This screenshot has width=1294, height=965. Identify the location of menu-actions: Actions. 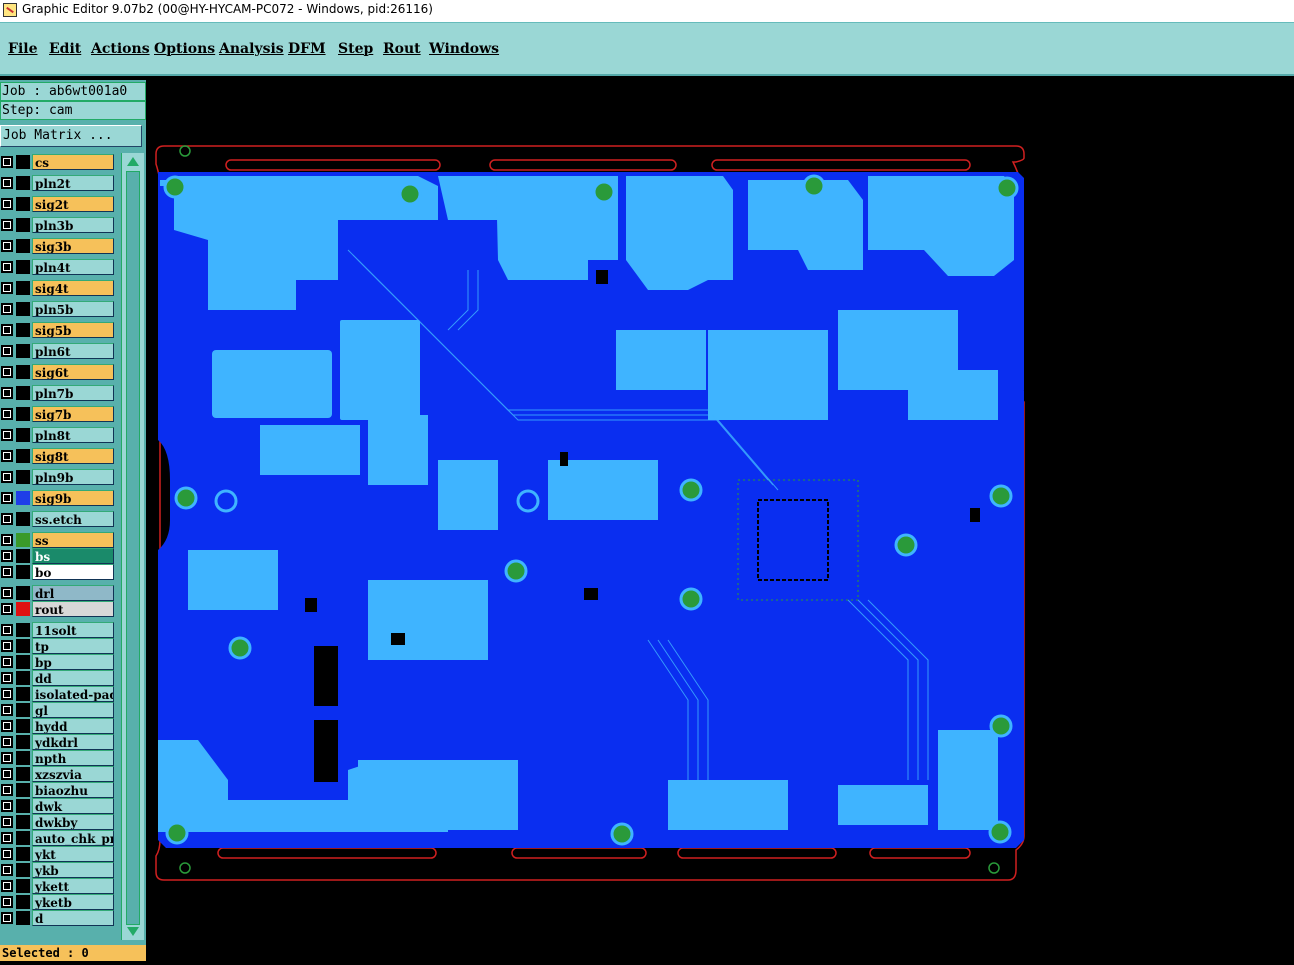
(120, 49).